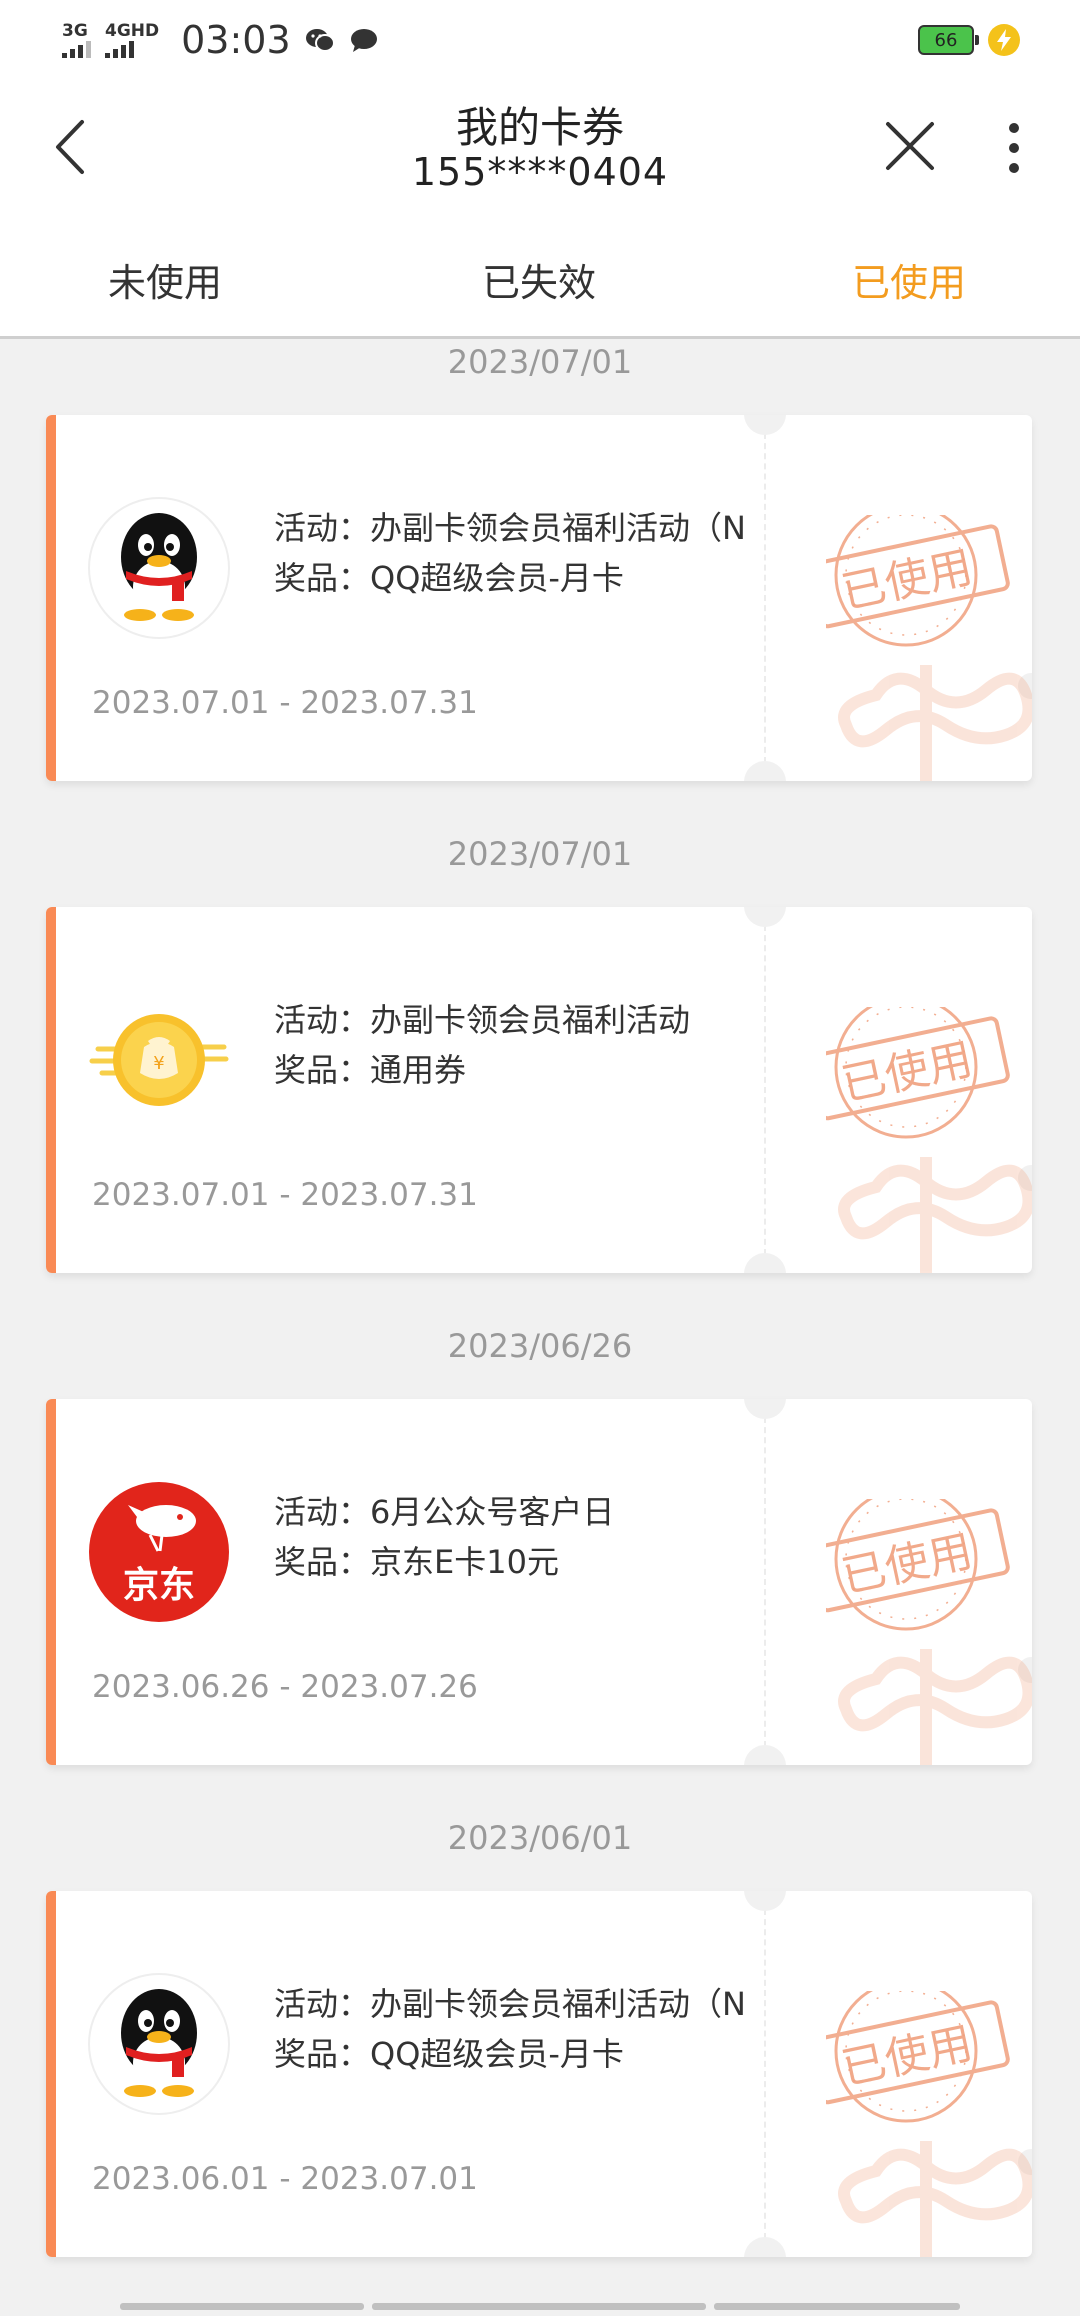 The image size is (1080, 2316). I want to click on coupon-date: 2023/06/26, so click(540, 1346).